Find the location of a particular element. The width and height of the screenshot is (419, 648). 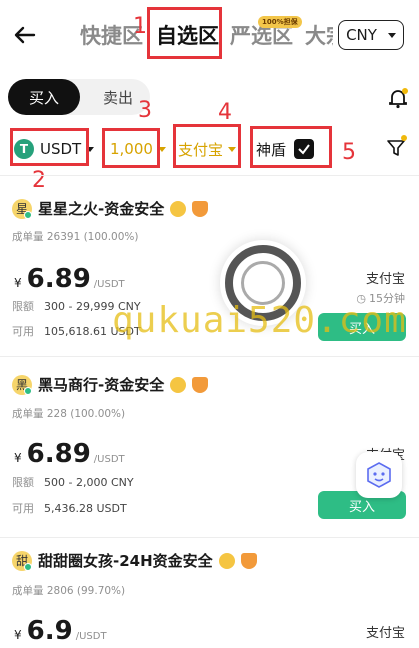

assistant-robot-button is located at coordinates (379, 475).